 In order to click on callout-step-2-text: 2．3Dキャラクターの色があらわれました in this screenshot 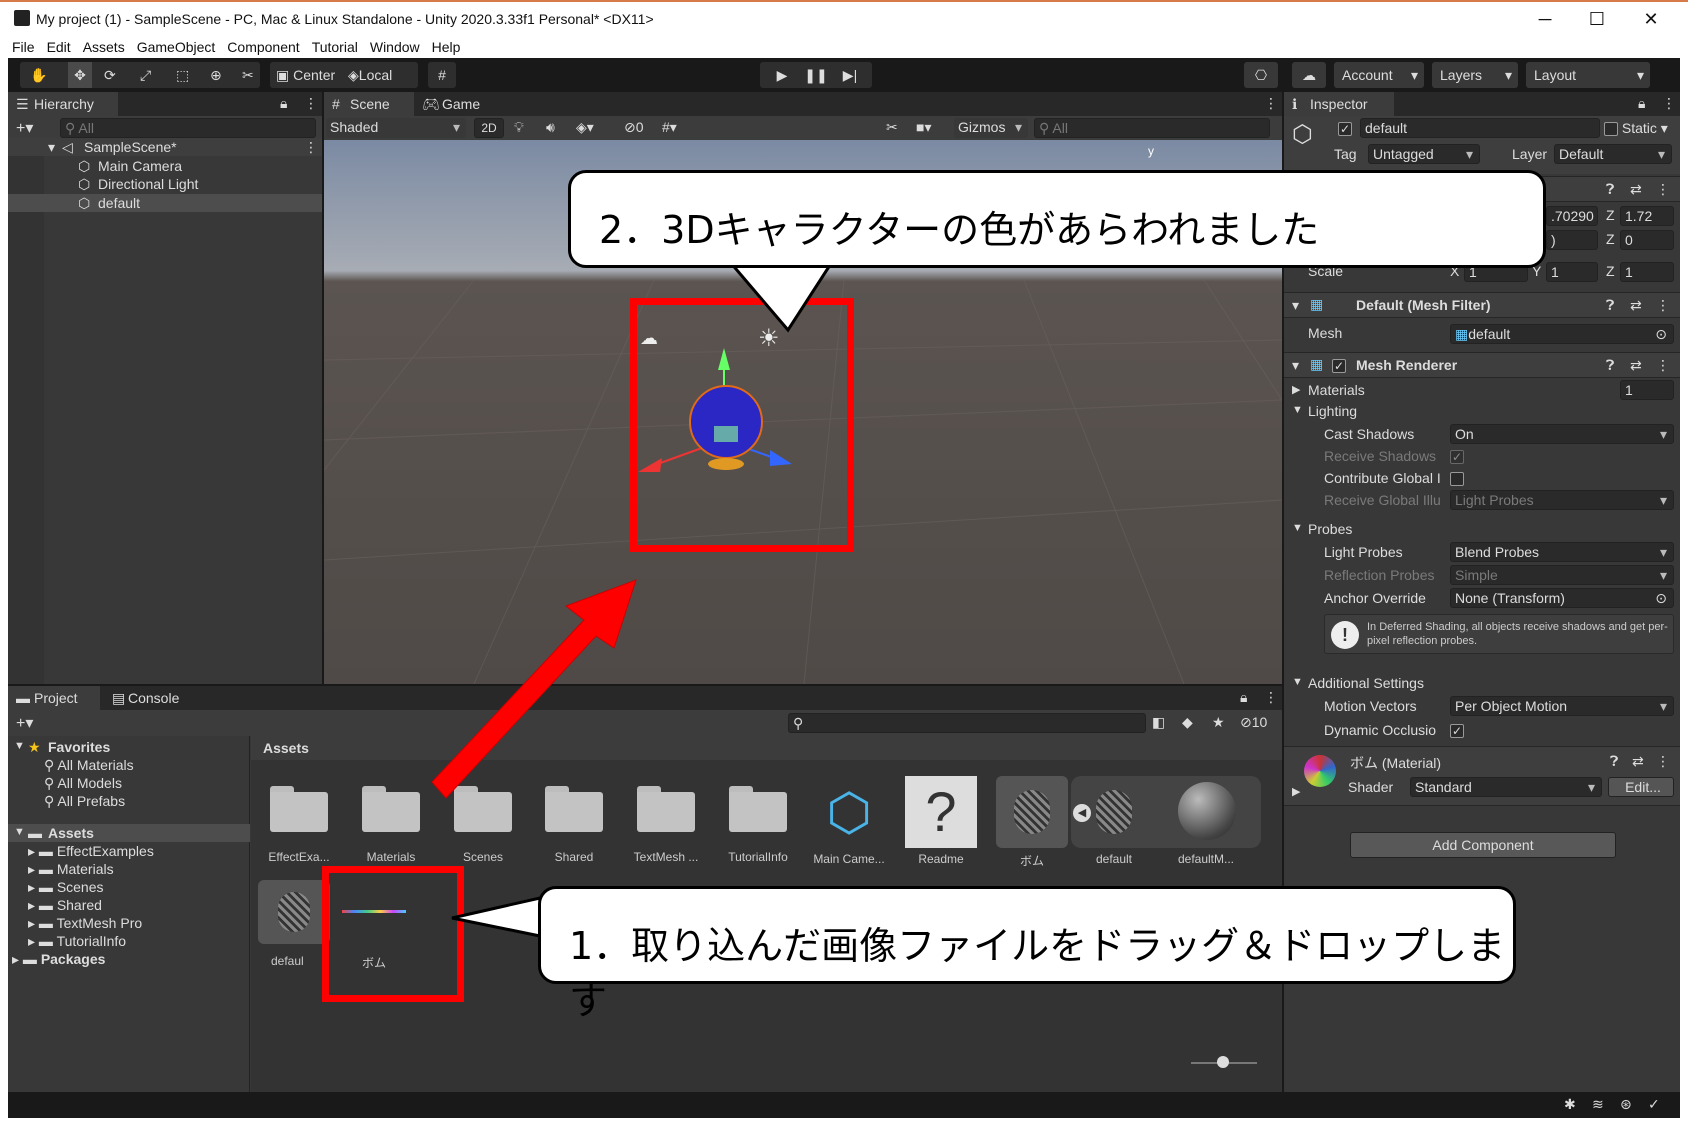, I will do `click(959, 230)`.